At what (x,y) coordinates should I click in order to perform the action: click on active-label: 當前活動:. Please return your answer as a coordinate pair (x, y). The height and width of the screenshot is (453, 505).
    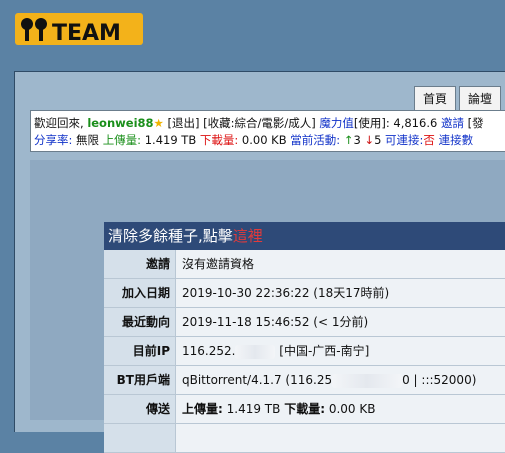
    Looking at the image, I should click on (315, 140).